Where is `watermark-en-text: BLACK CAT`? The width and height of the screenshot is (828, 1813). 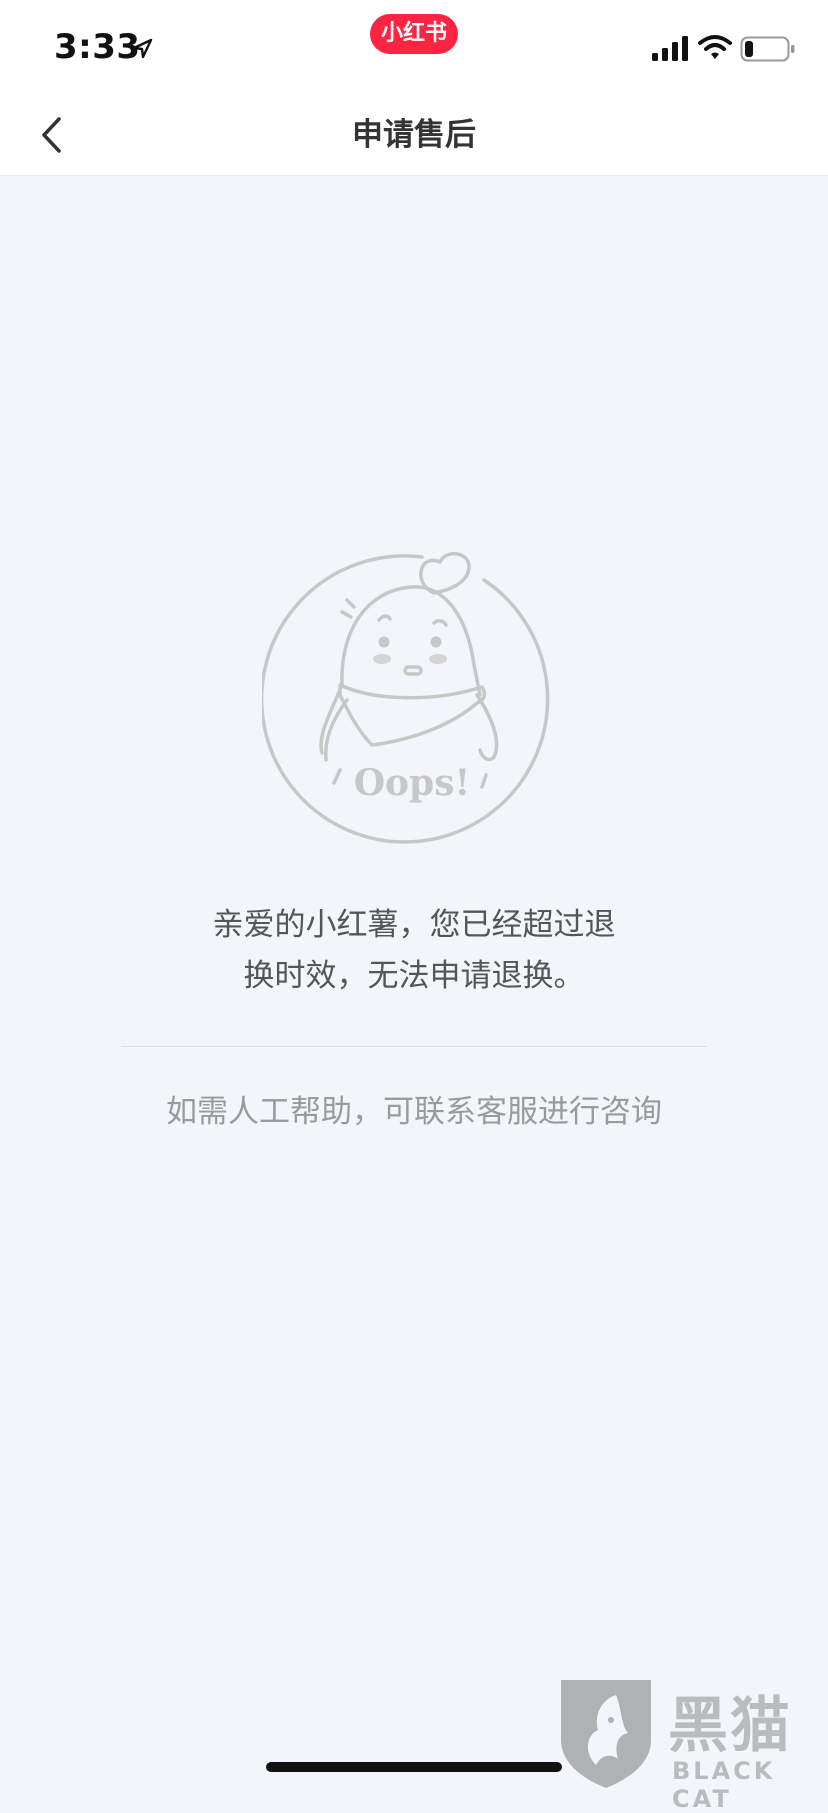 watermark-en-text: BLACK CAT is located at coordinates (724, 1785).